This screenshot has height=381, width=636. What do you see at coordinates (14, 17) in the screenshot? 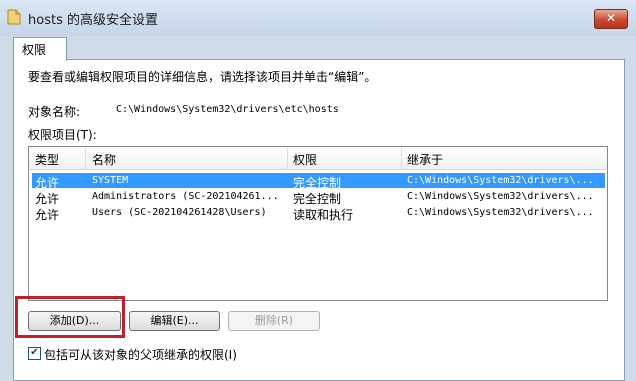
I see `file-icon` at bounding box center [14, 17].